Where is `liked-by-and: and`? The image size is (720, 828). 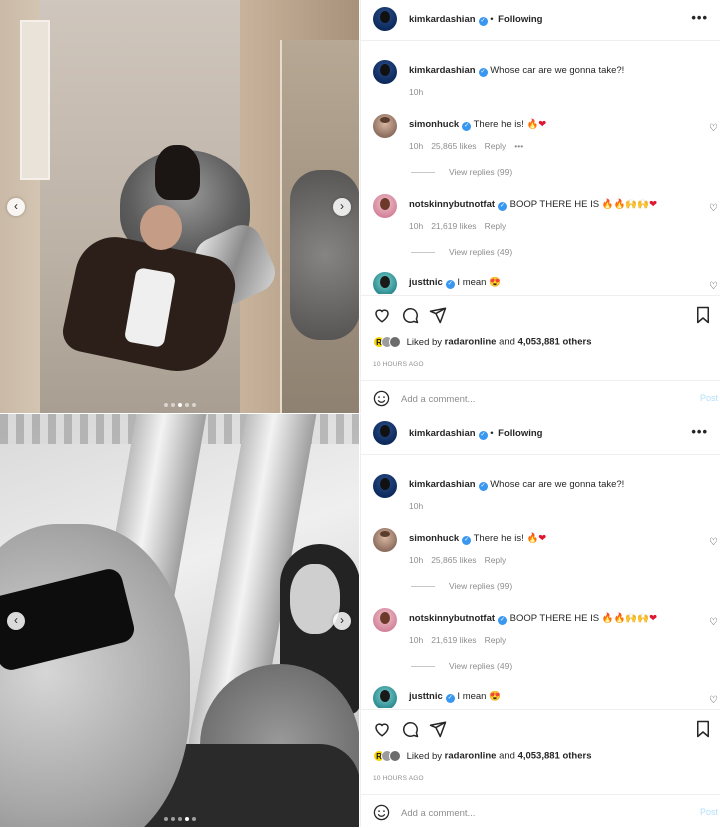
liked-by-and: and is located at coordinates (507, 756).